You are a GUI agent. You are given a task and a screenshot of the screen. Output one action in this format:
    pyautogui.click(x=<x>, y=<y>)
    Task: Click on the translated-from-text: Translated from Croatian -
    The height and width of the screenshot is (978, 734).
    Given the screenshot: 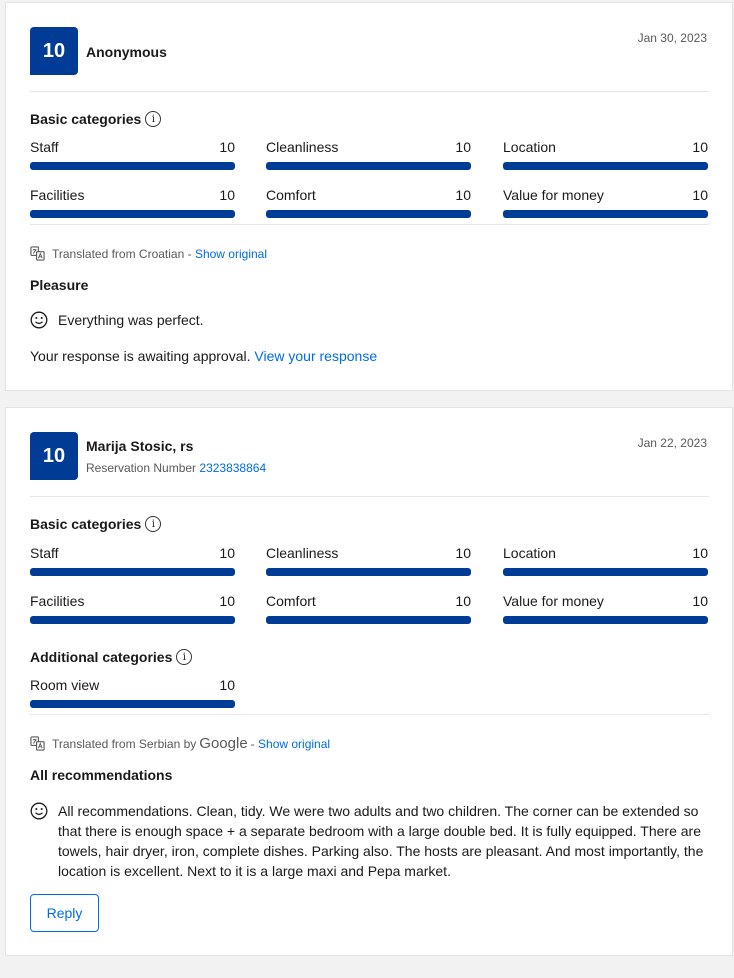 What is the action you would take?
    pyautogui.click(x=122, y=253)
    